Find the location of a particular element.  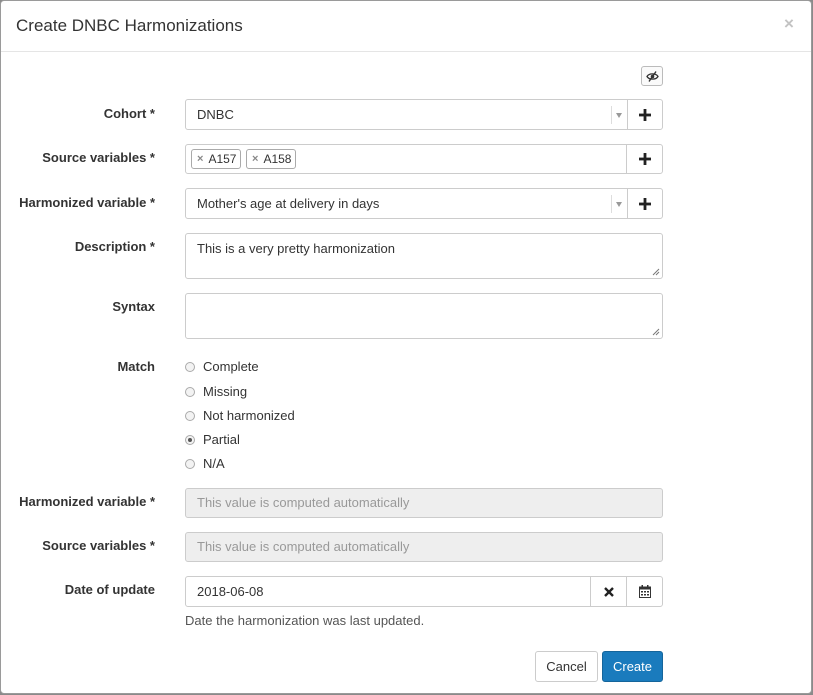

harmonized-variable-label: Harmonized variable * is located at coordinates (87, 202).